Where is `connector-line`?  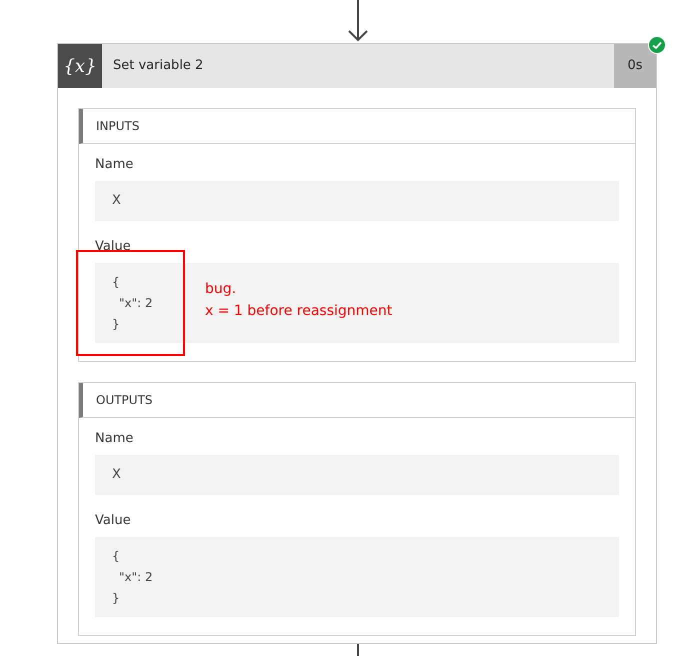
connector-line is located at coordinates (358, 650).